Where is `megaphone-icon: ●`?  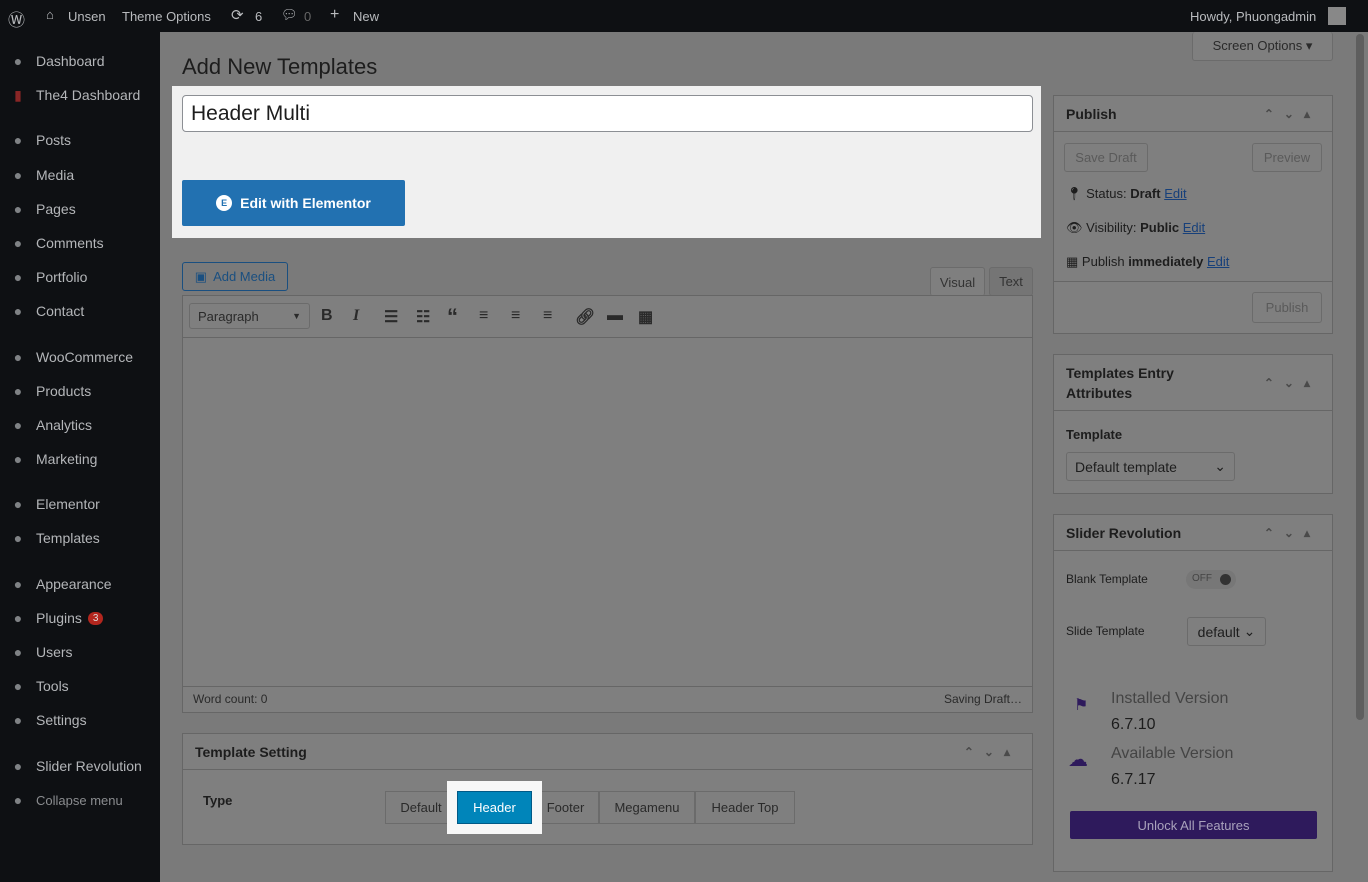
megaphone-icon: ● is located at coordinates (18, 459).